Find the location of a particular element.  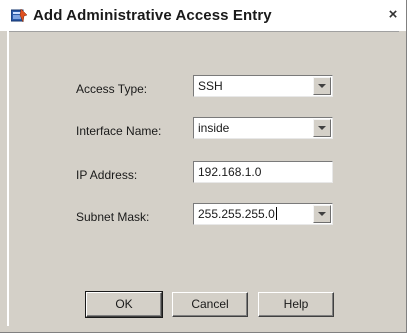

ip-address-value: 192.168.1.0 is located at coordinates (230, 172).